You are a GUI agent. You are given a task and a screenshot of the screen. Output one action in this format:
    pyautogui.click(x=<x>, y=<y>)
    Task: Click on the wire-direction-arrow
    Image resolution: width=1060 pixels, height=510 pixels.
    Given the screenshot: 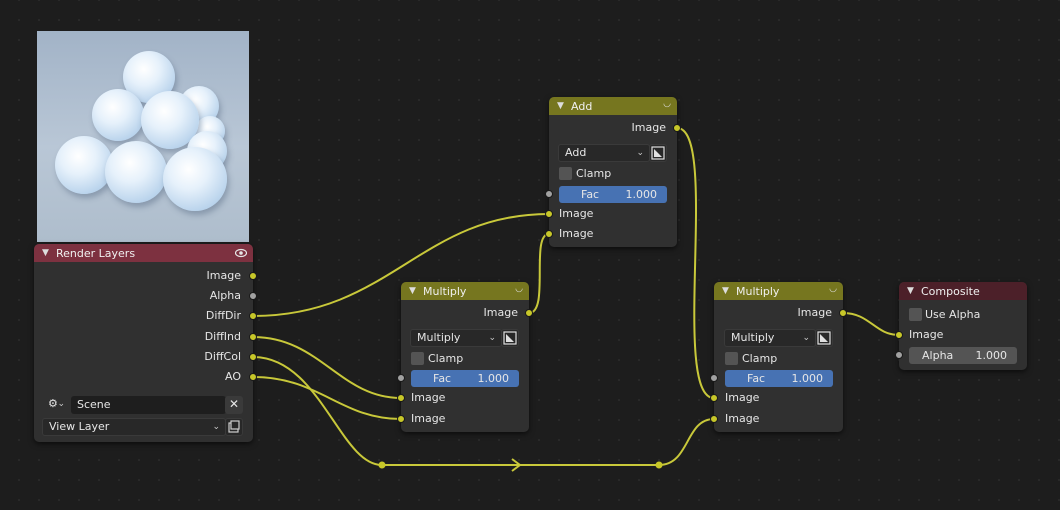 What is the action you would take?
    pyautogui.click(x=516, y=465)
    